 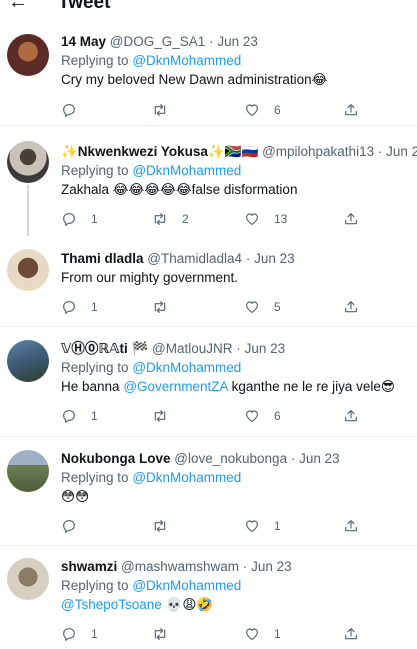 What do you see at coordinates (208, 527) in the screenshot?
I see `tweet-actions: 1` at bounding box center [208, 527].